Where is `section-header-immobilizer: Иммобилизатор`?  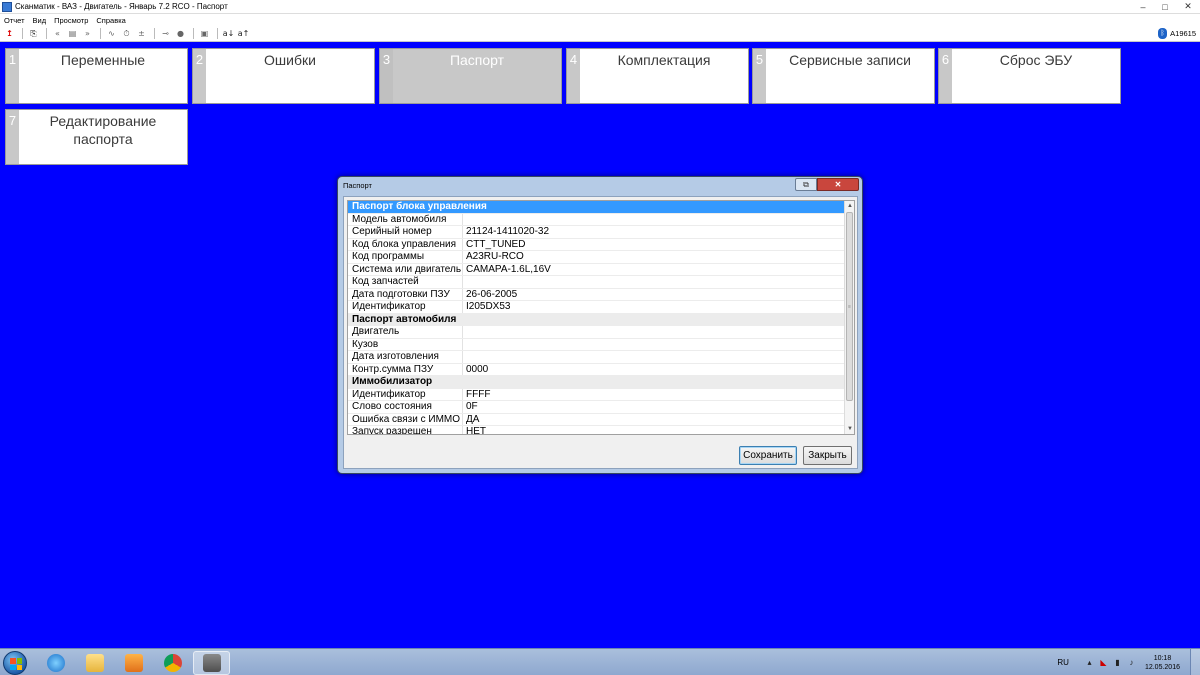
section-header-immobilizer: Иммобилизатор is located at coordinates (596, 382).